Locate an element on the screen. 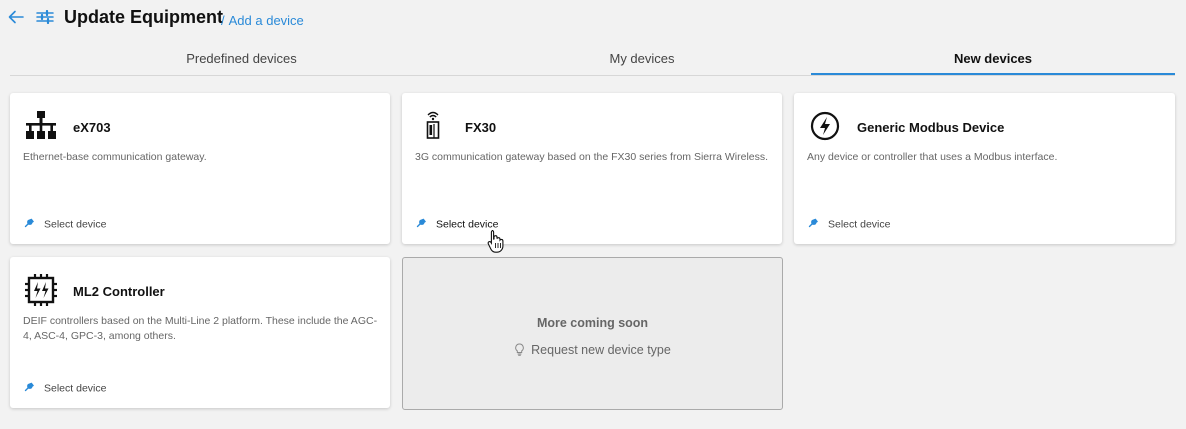 The height and width of the screenshot is (429, 1186). page-title: Update Equipment is located at coordinates (144, 17).